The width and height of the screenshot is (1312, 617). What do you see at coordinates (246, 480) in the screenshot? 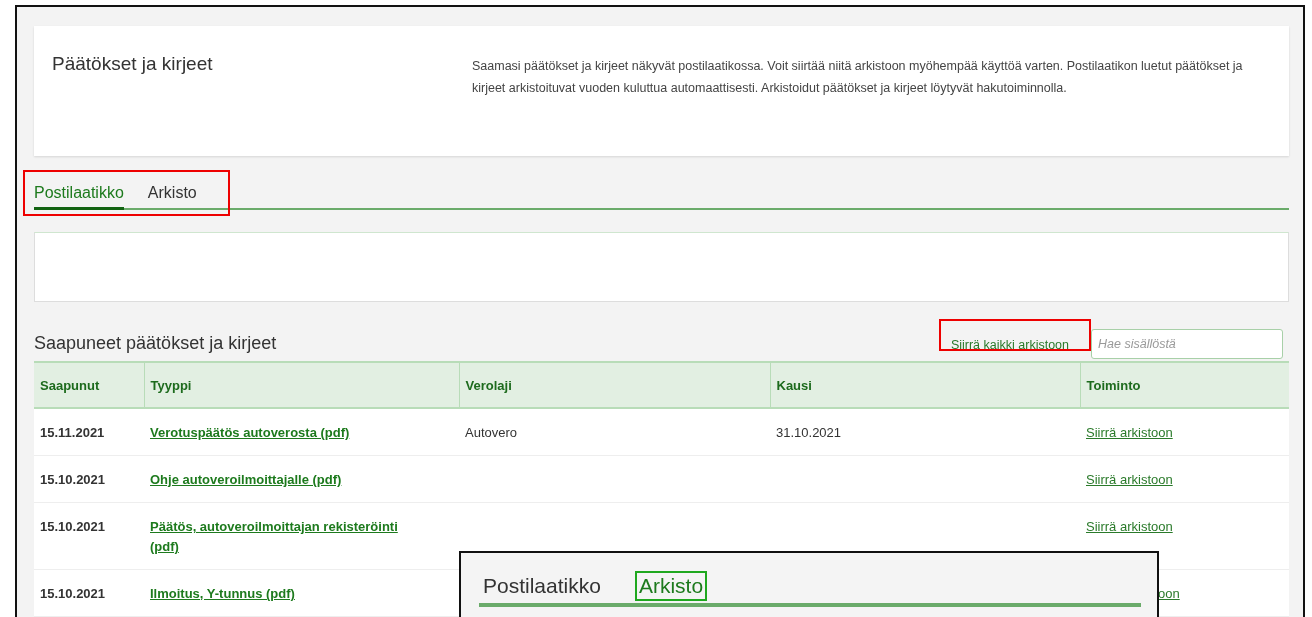
I see `document-link: Ohje autoveroilmoittajalle (pdf)` at bounding box center [246, 480].